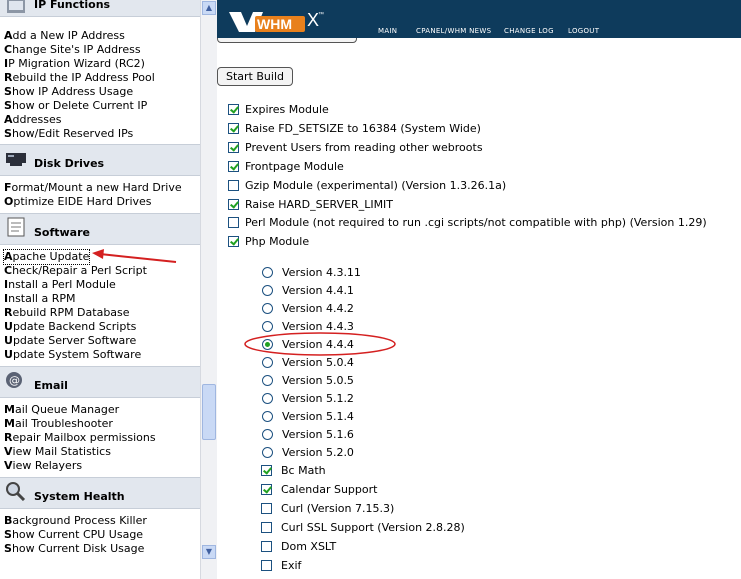 The image size is (741, 579). Describe the element at coordinates (255, 76) in the screenshot. I see `start-build-button: Start Build` at that location.